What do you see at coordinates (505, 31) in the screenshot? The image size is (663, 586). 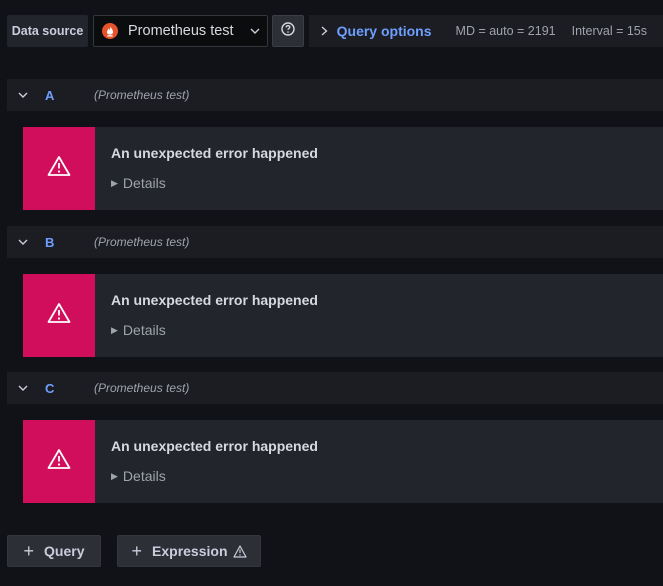 I see `max-data-points-info: MD = auto = 2191` at bounding box center [505, 31].